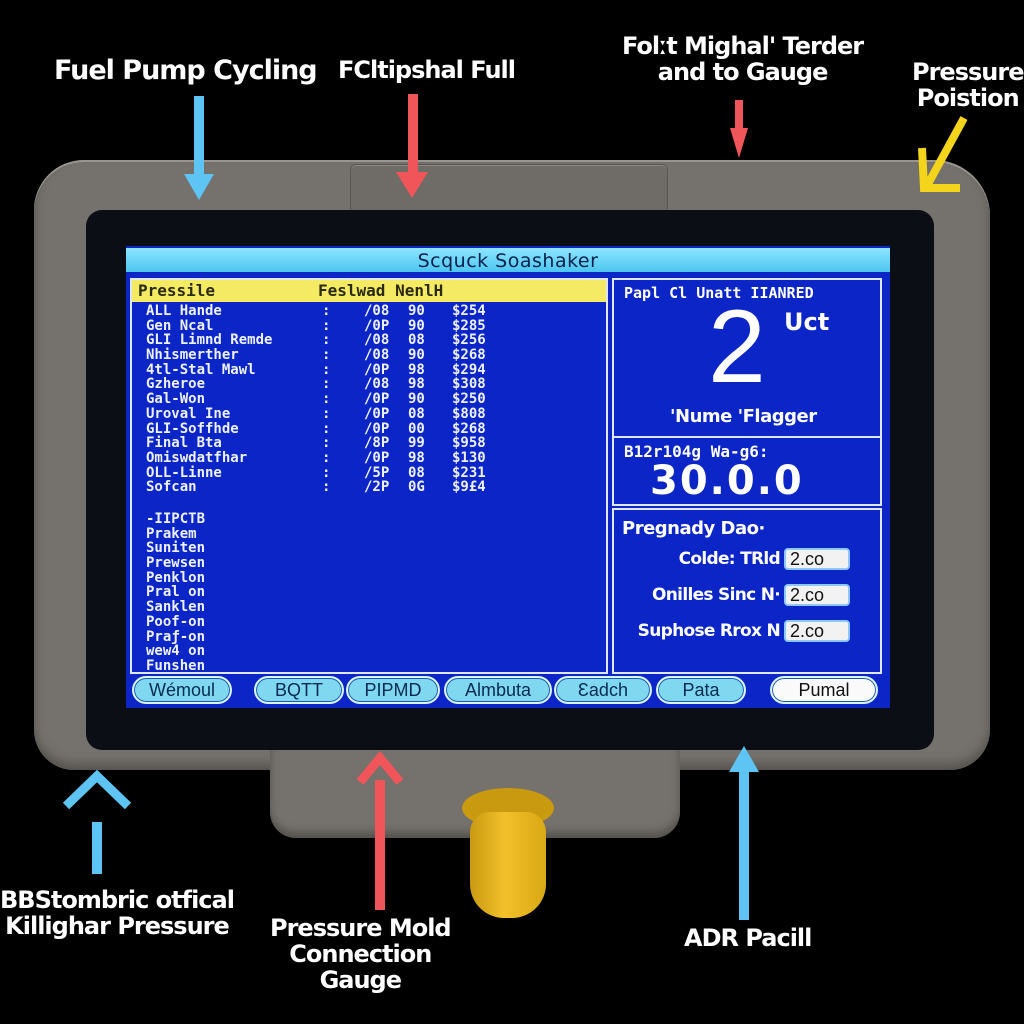 This screenshot has height=1024, width=1024. What do you see at coordinates (739, 129) in the screenshot?
I see `arrow-down-red-small` at bounding box center [739, 129].